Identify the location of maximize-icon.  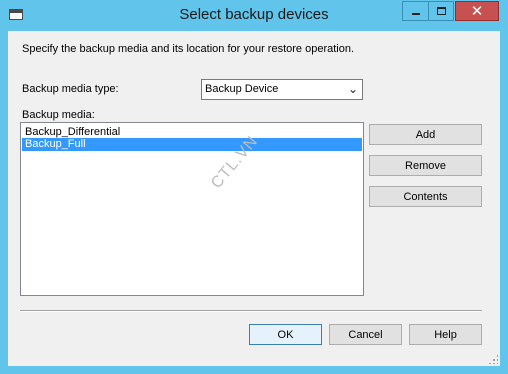
(441, 11).